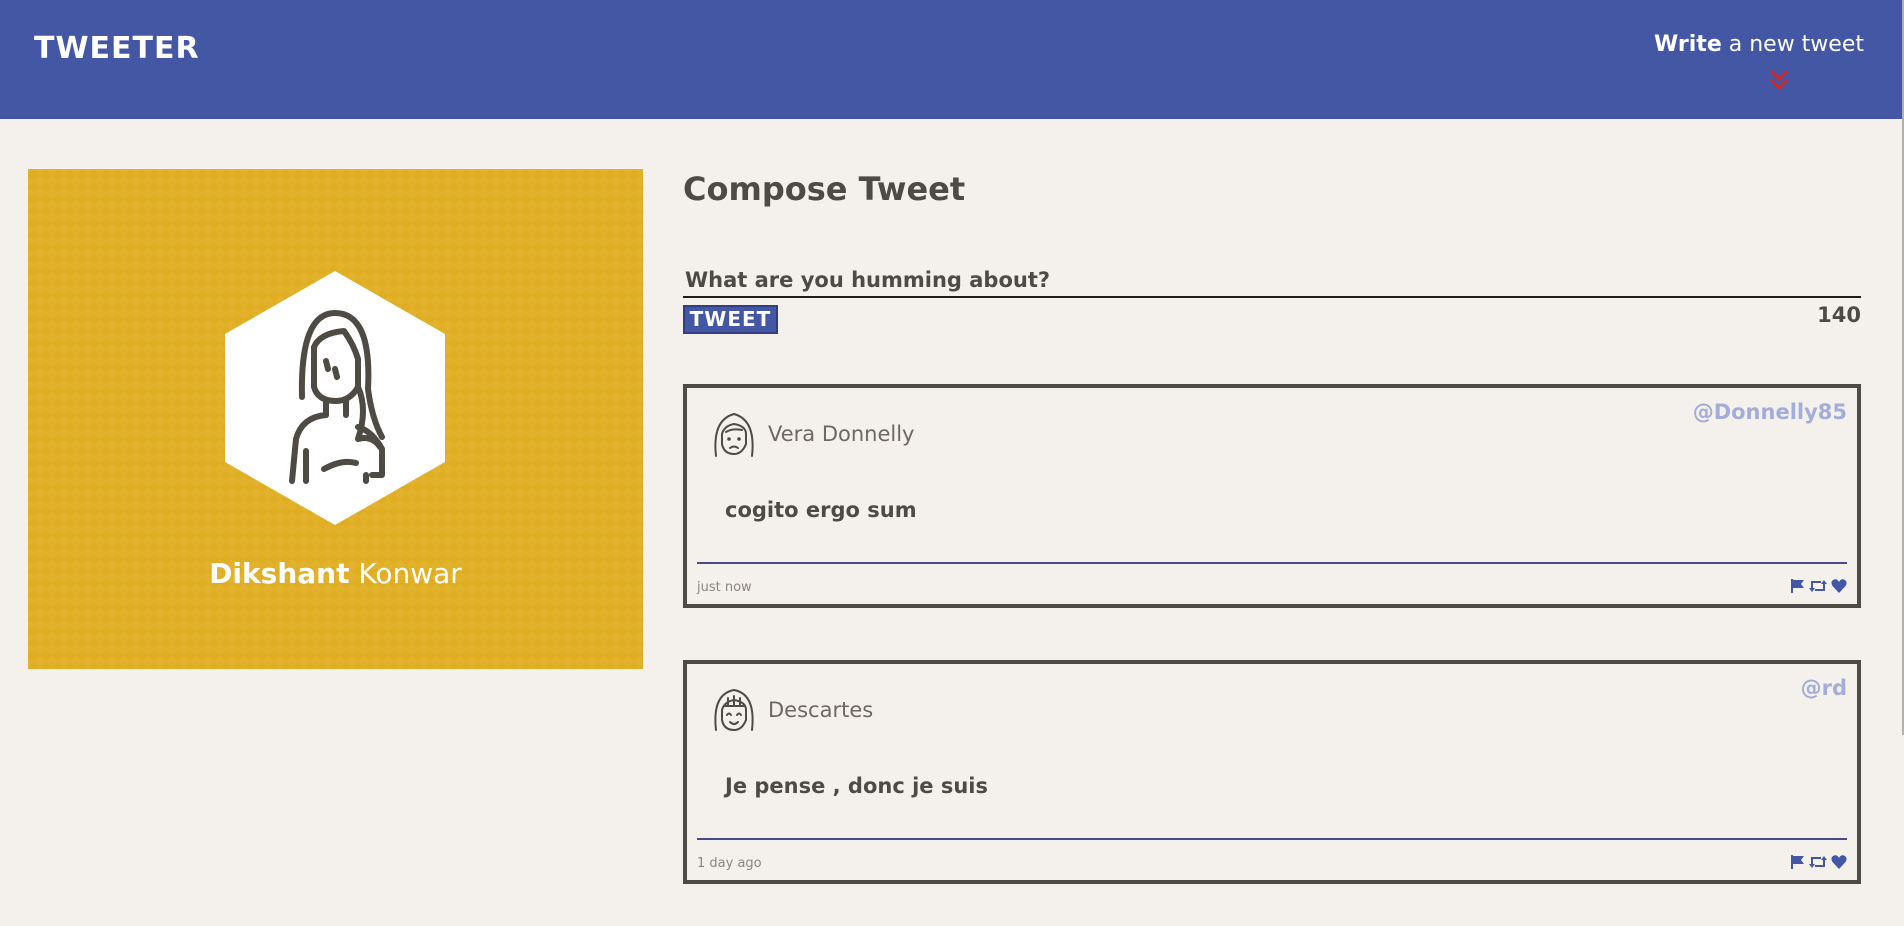 This screenshot has height=926, width=1904. I want to click on top-nav: TWEETER Write a new tweet, so click(951, 59).